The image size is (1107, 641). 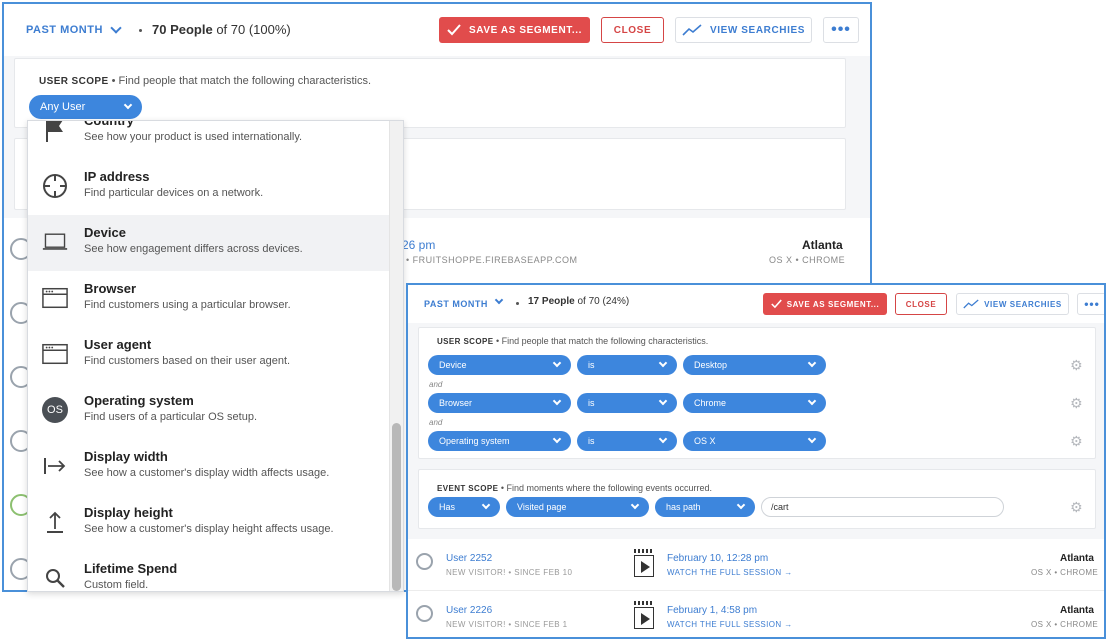 What do you see at coordinates (55, 354) in the screenshot?
I see `browser-window-icon` at bounding box center [55, 354].